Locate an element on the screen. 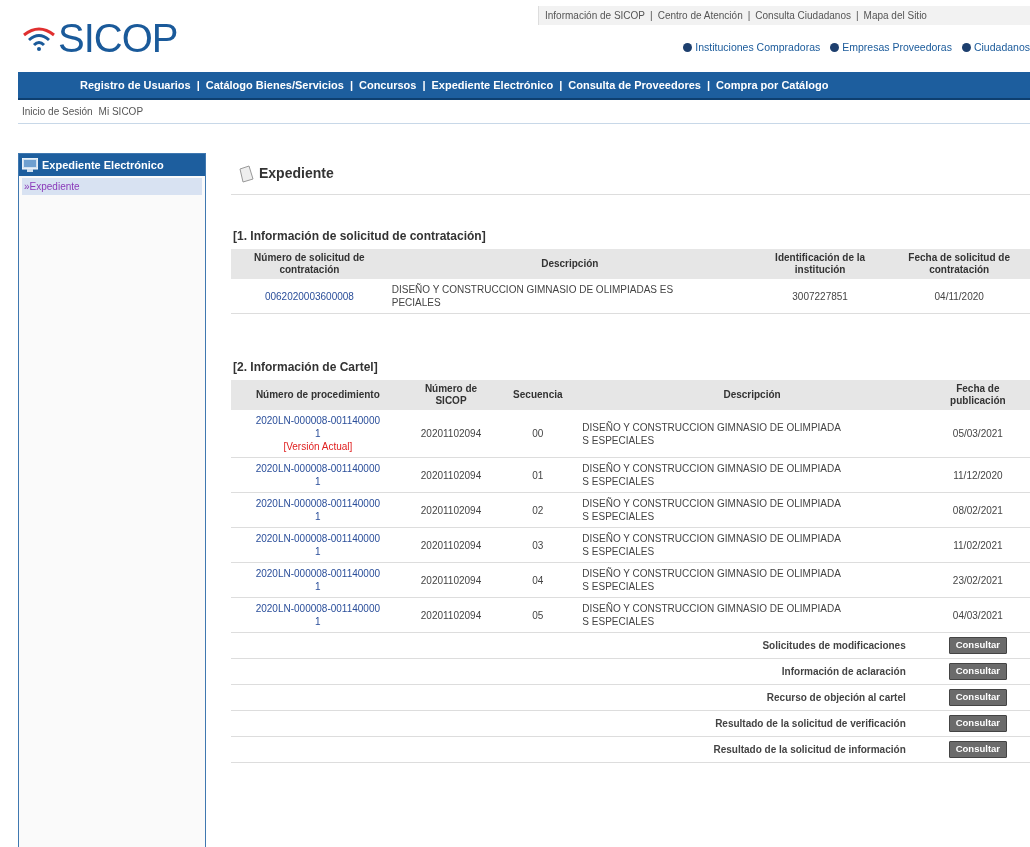  table-cell: 23/02/2021 is located at coordinates (977, 580).